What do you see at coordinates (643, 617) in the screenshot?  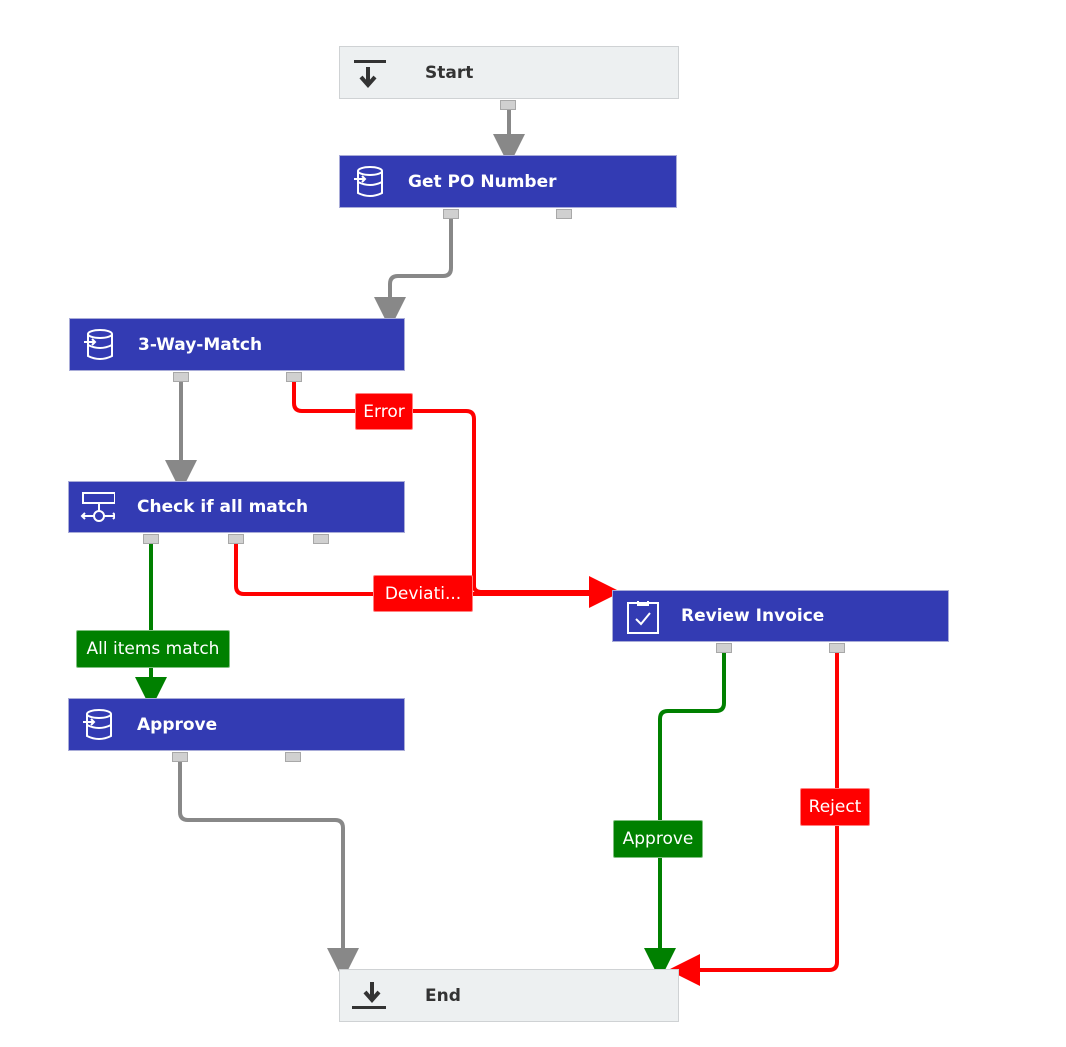 I see `task-check-icon` at bounding box center [643, 617].